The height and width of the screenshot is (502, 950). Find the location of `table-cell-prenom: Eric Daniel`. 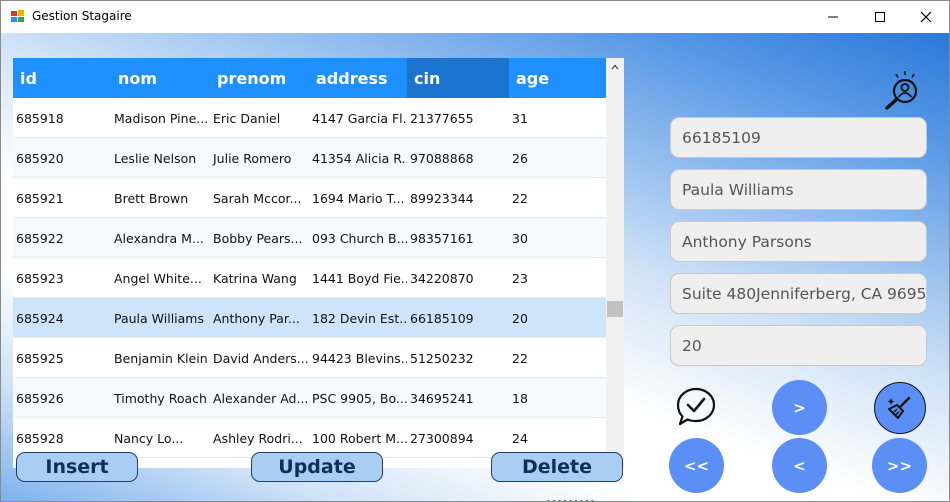

table-cell-prenom: Eric Daniel is located at coordinates (259, 118).